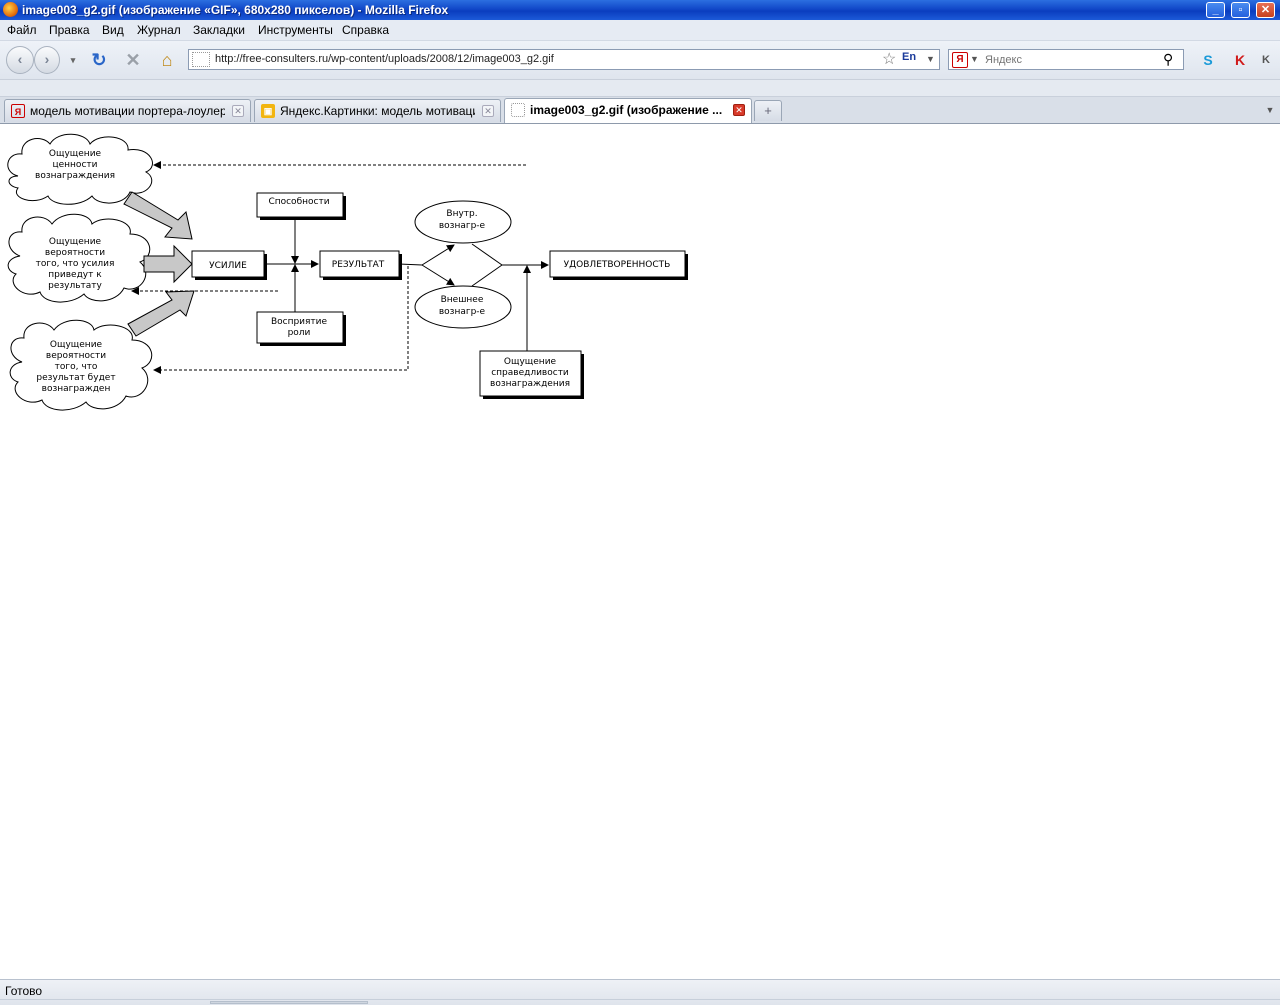 The image size is (1280, 1005). I want to click on box-abilities: Способности, so click(301, 206).